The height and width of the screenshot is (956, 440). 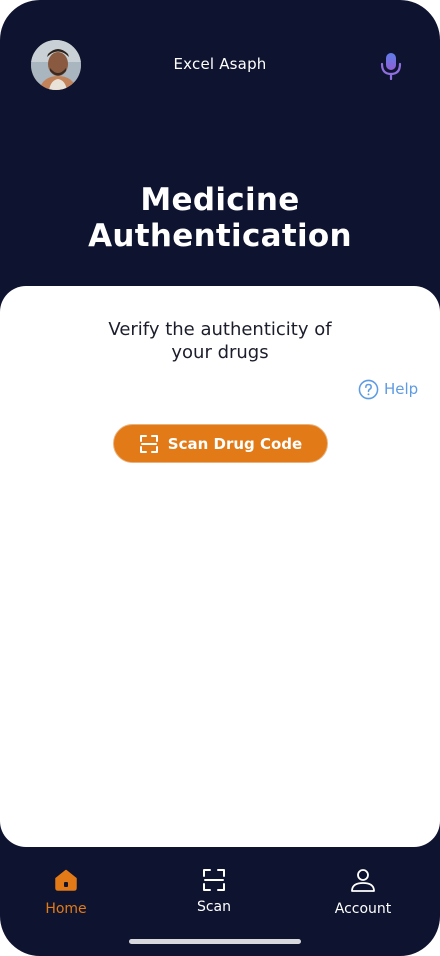 I want to click on user-name: Excel Asaph, so click(x=220, y=64).